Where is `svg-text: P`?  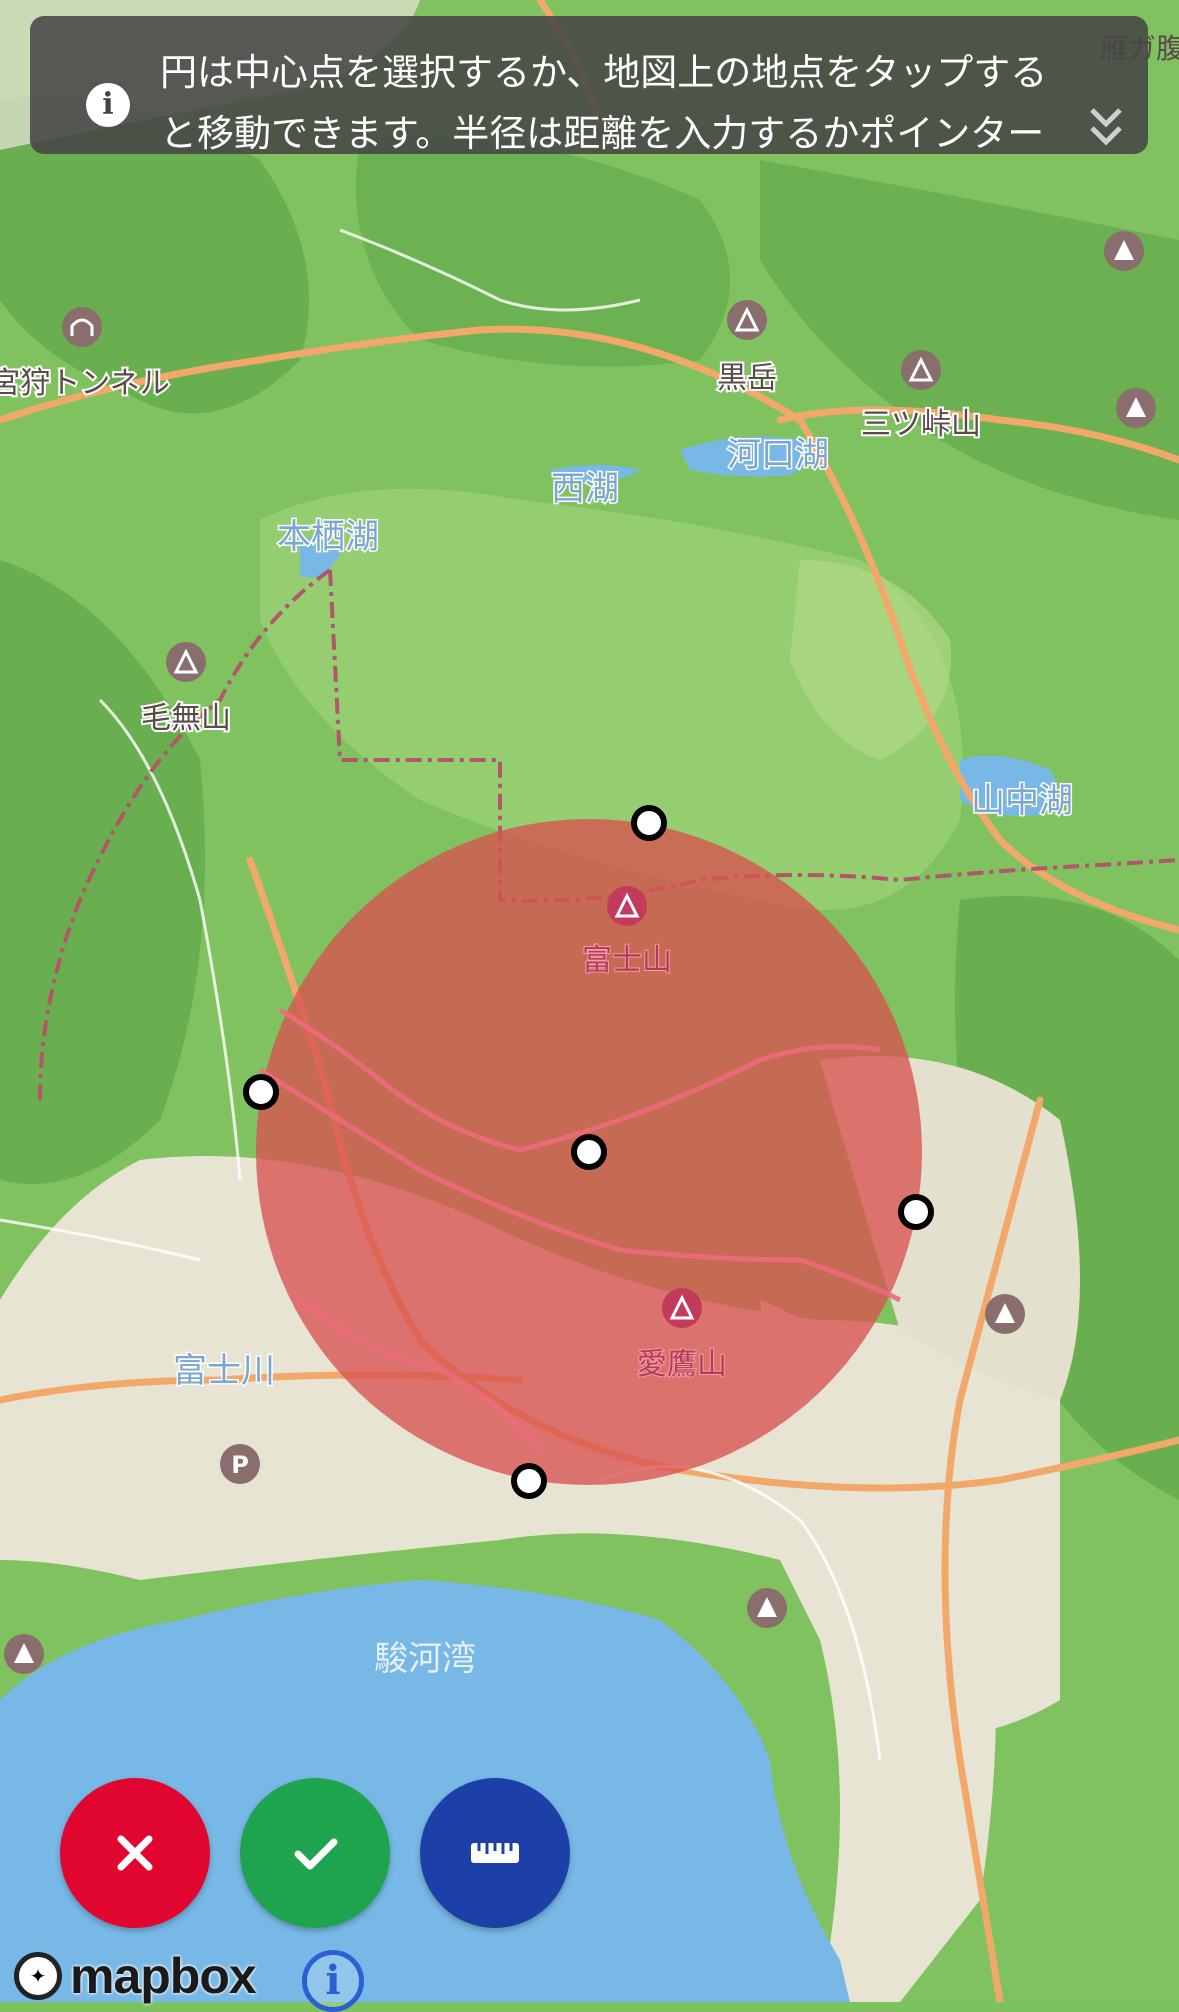 svg-text: P is located at coordinates (240, 1465).